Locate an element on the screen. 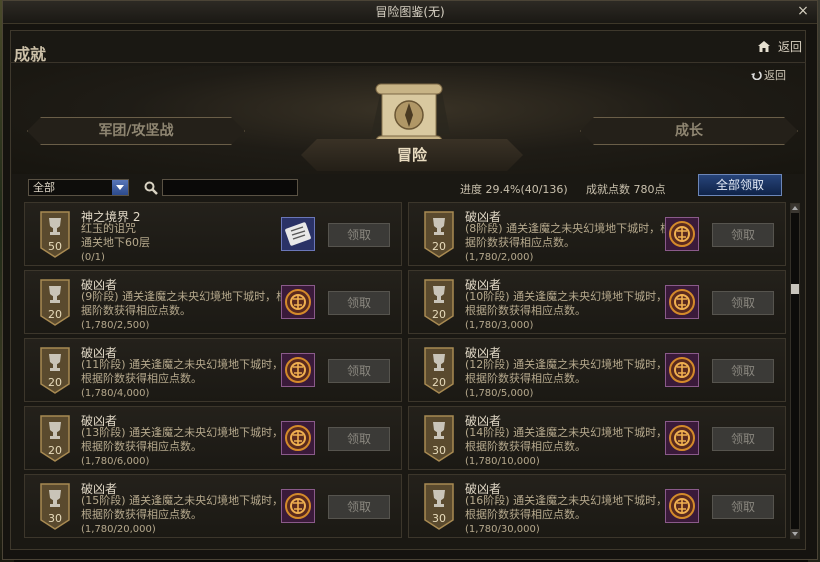  achievement-points: 50 is located at coordinates (55, 246).